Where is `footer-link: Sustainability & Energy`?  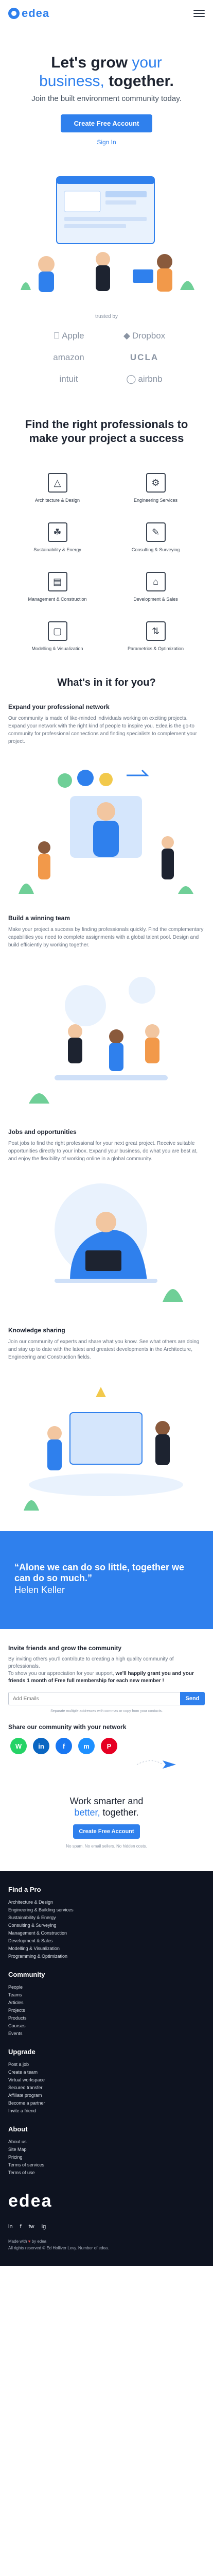
footer-link: Sustainability & Energy is located at coordinates (106, 1918).